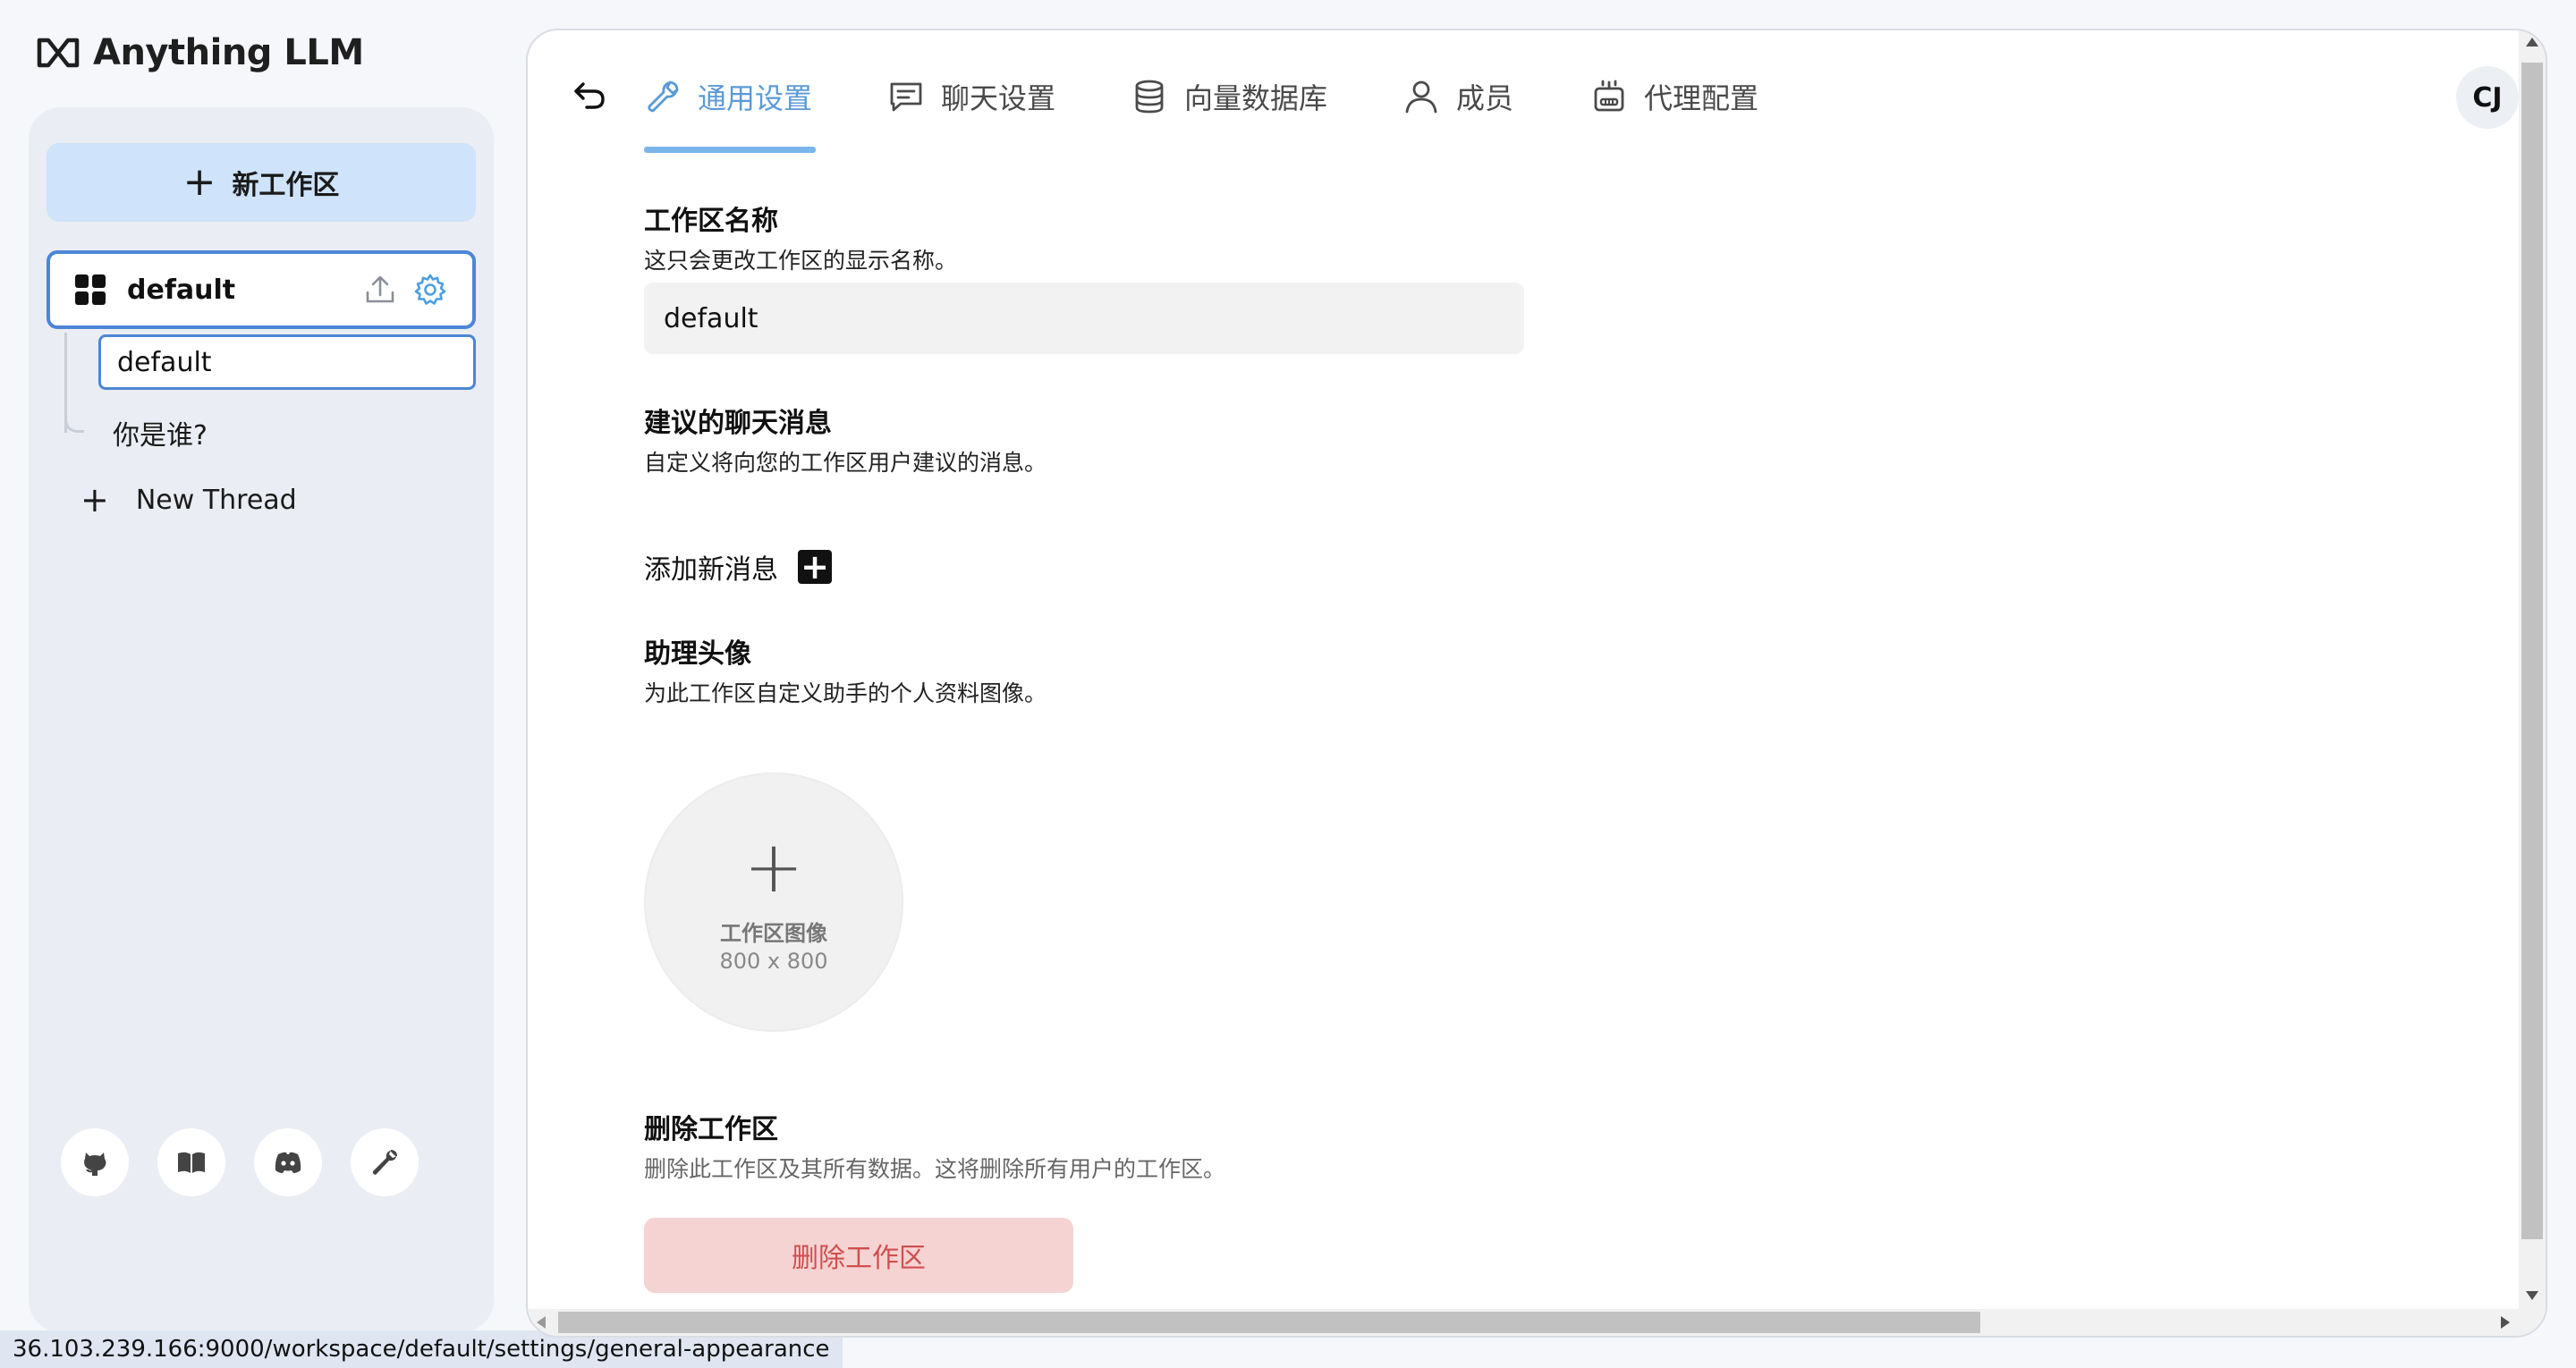 The height and width of the screenshot is (1368, 2576). Describe the element at coordinates (1256, 98) in the screenshot. I see `tab-label: 向量数据库` at that location.